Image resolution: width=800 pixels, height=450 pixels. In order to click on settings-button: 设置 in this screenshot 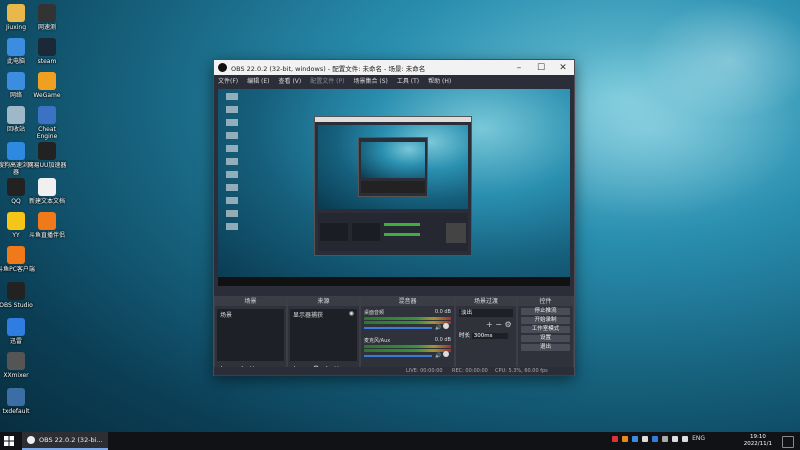, I will do `click(545, 338)`.